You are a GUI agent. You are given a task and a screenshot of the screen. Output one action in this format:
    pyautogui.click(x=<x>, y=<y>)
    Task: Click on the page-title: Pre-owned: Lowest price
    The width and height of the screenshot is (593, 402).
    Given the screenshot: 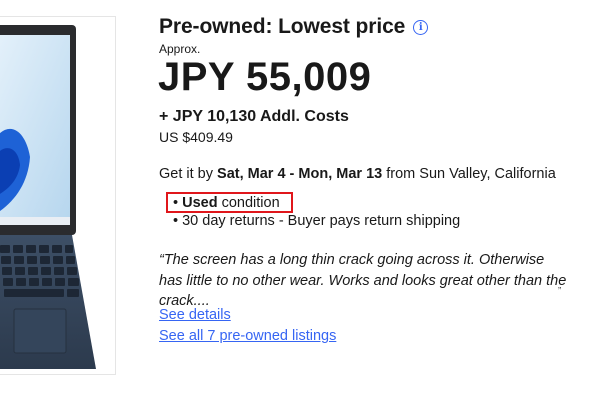 What is the action you would take?
    pyautogui.click(x=282, y=26)
    